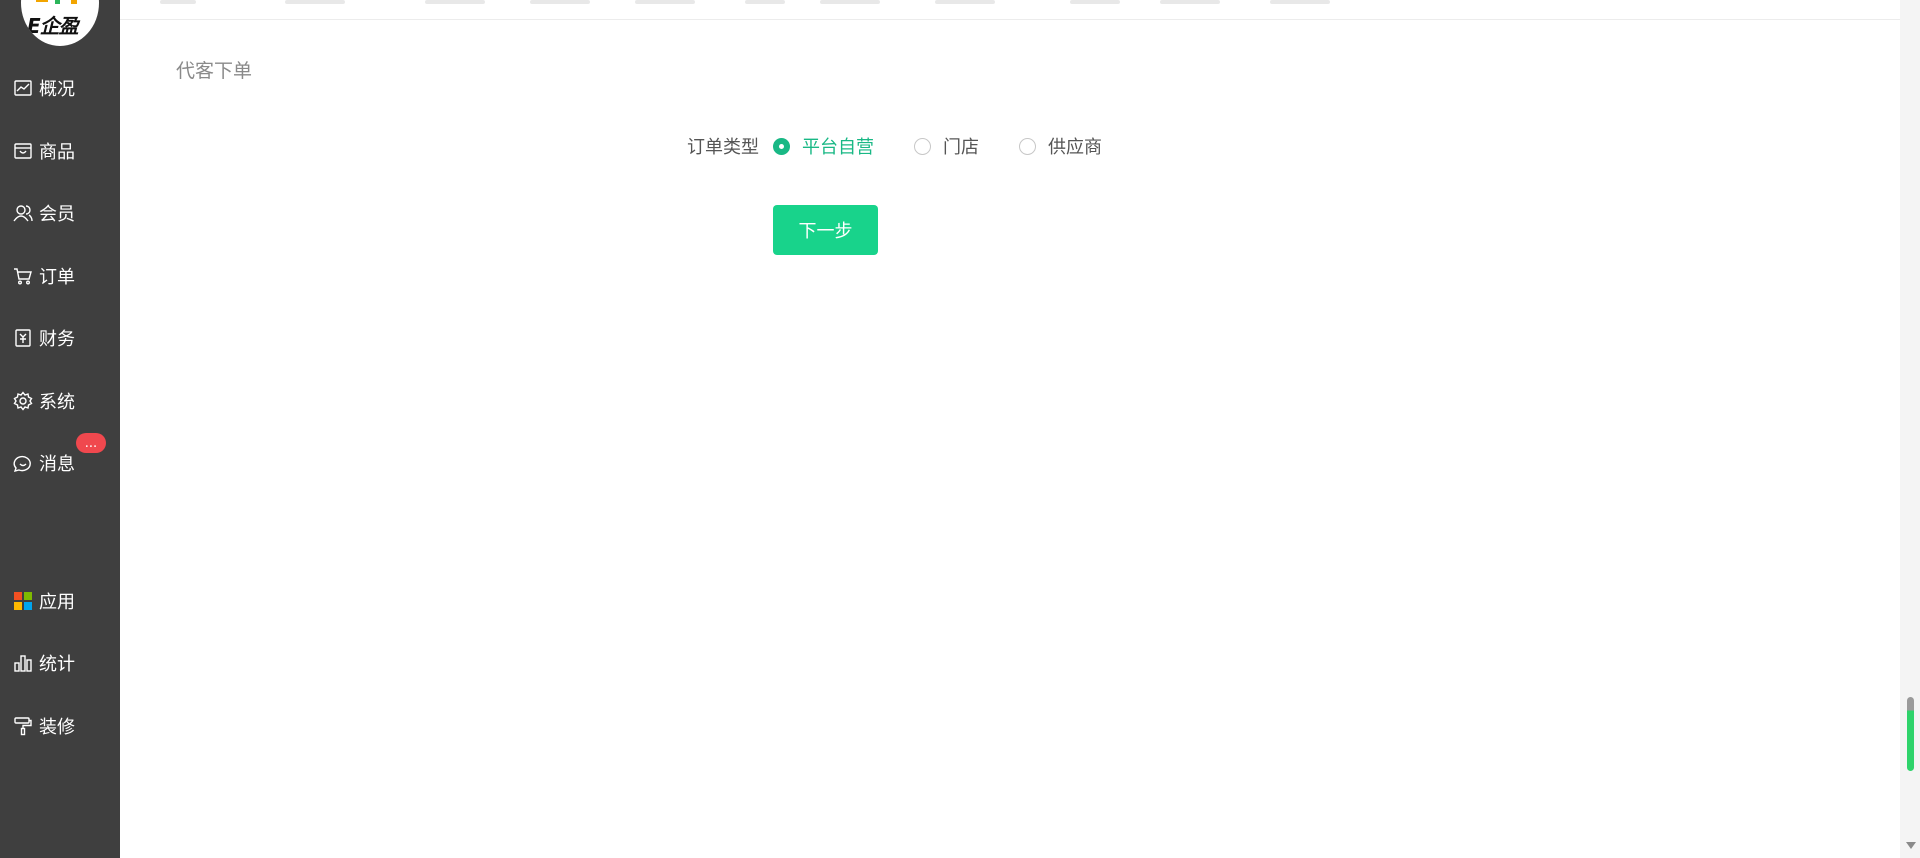 This screenshot has height=858, width=1920. Describe the element at coordinates (1911, 845) in the screenshot. I see `scroll-down-arrow-icon` at that location.